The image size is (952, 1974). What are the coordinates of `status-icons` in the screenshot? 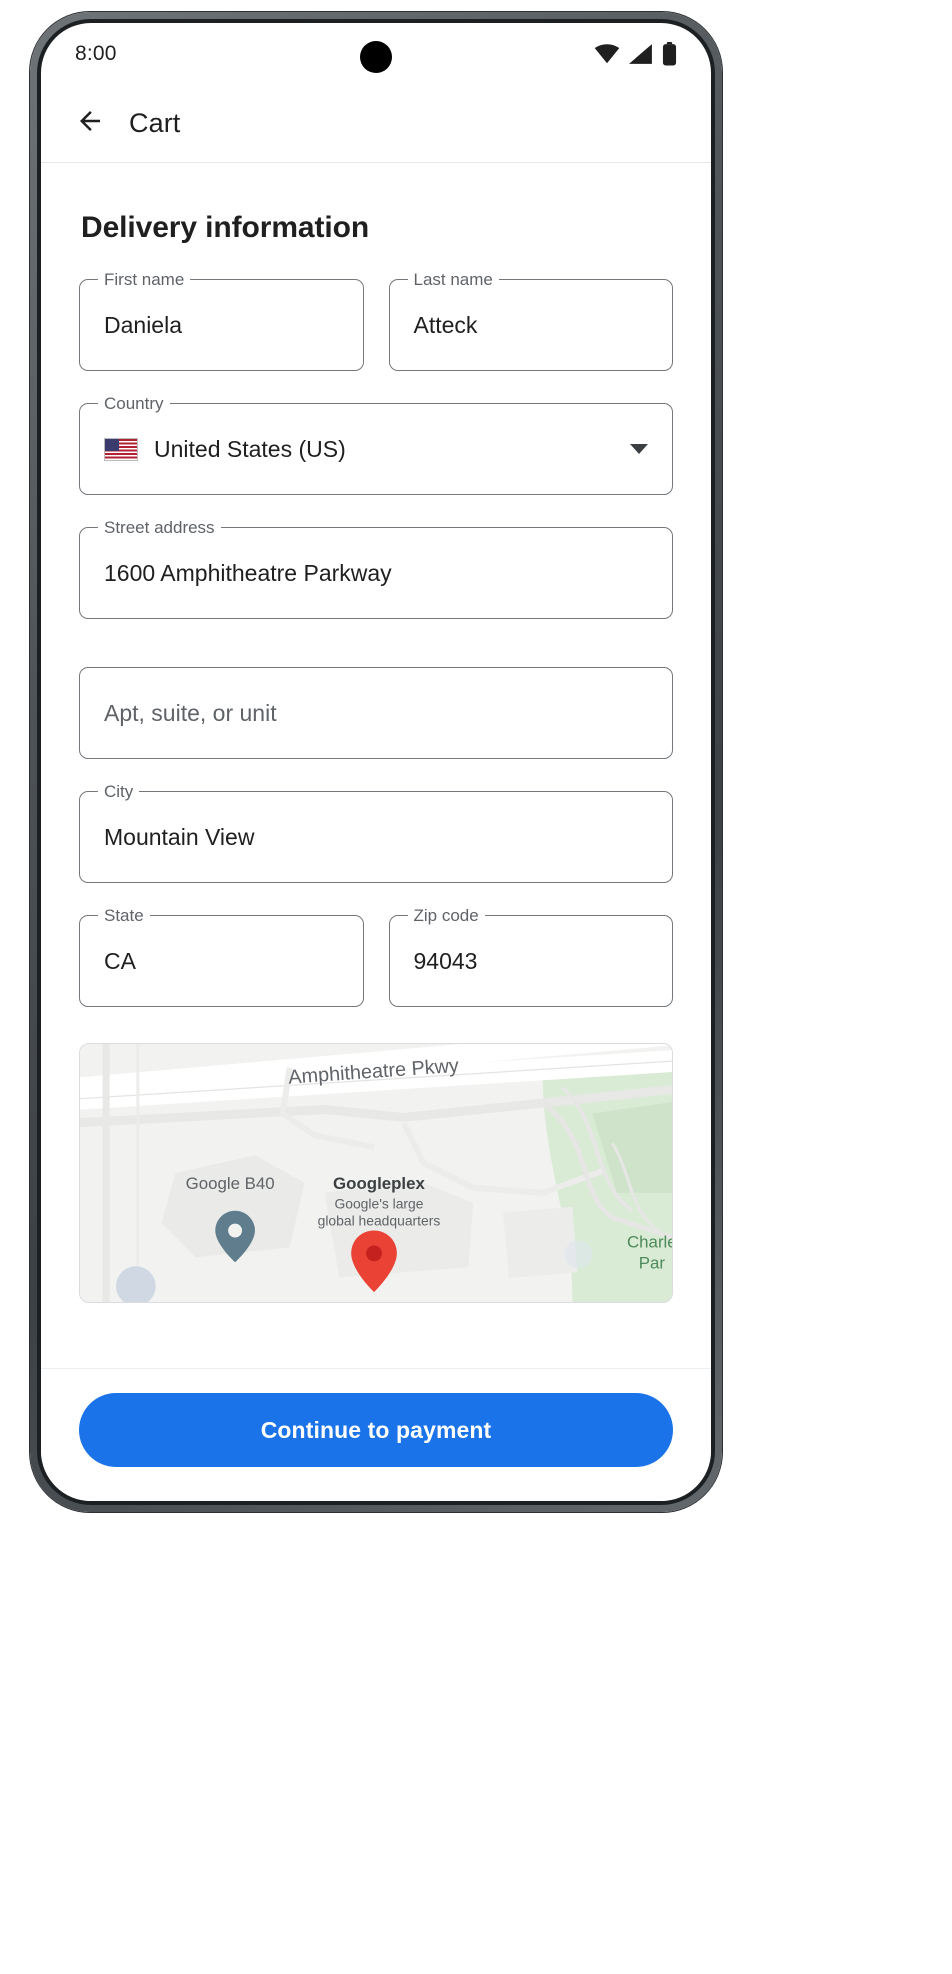 It's located at (635, 54).